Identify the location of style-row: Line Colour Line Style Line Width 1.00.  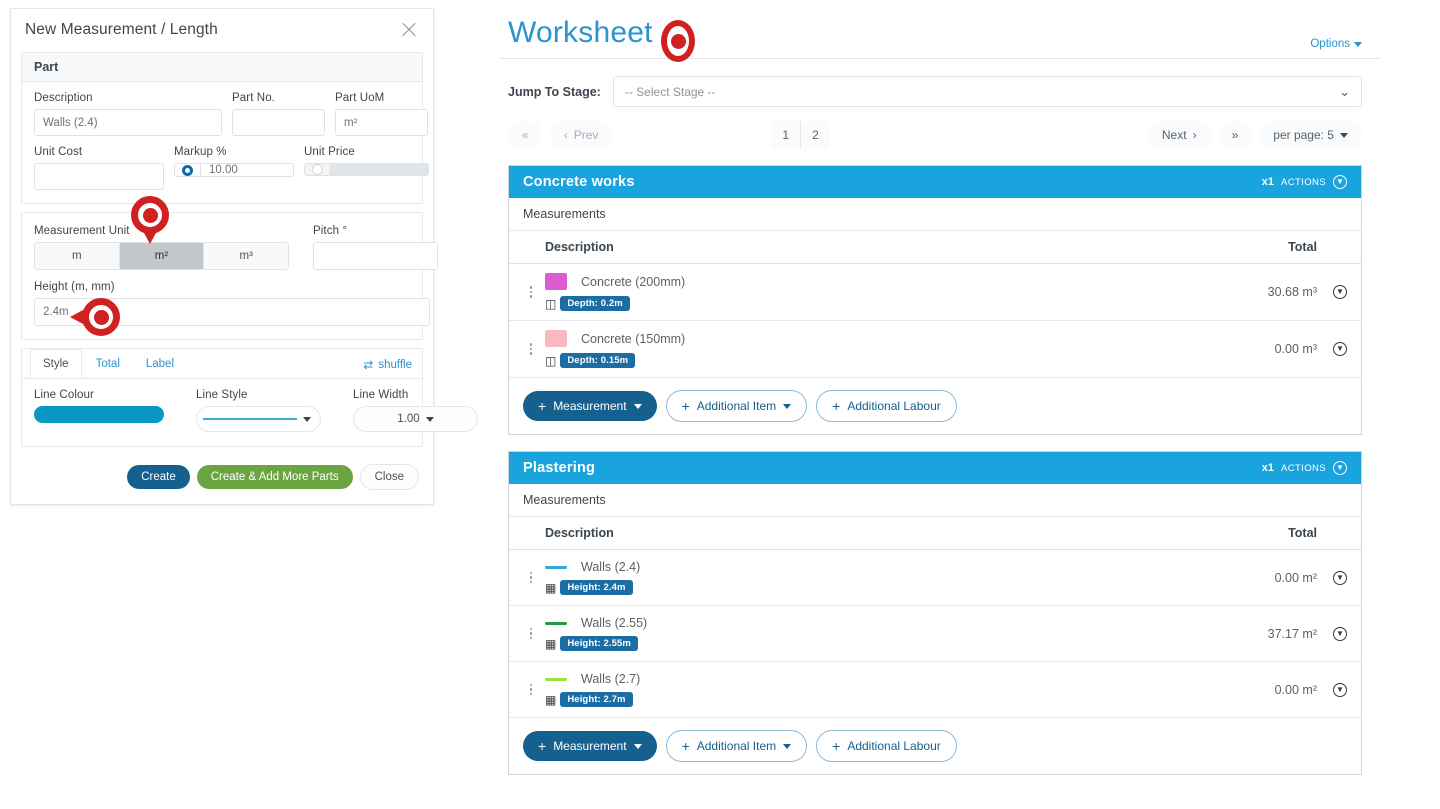
(256, 410).